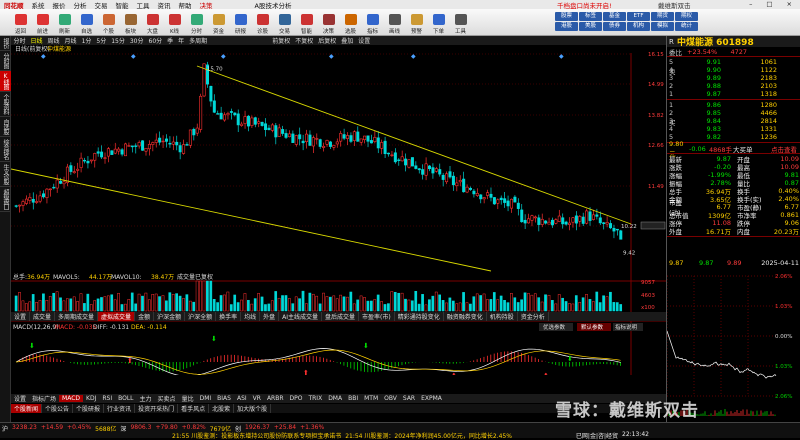 The image size is (800, 440). I want to click on ind-tab-4: RSI, so click(107, 398).